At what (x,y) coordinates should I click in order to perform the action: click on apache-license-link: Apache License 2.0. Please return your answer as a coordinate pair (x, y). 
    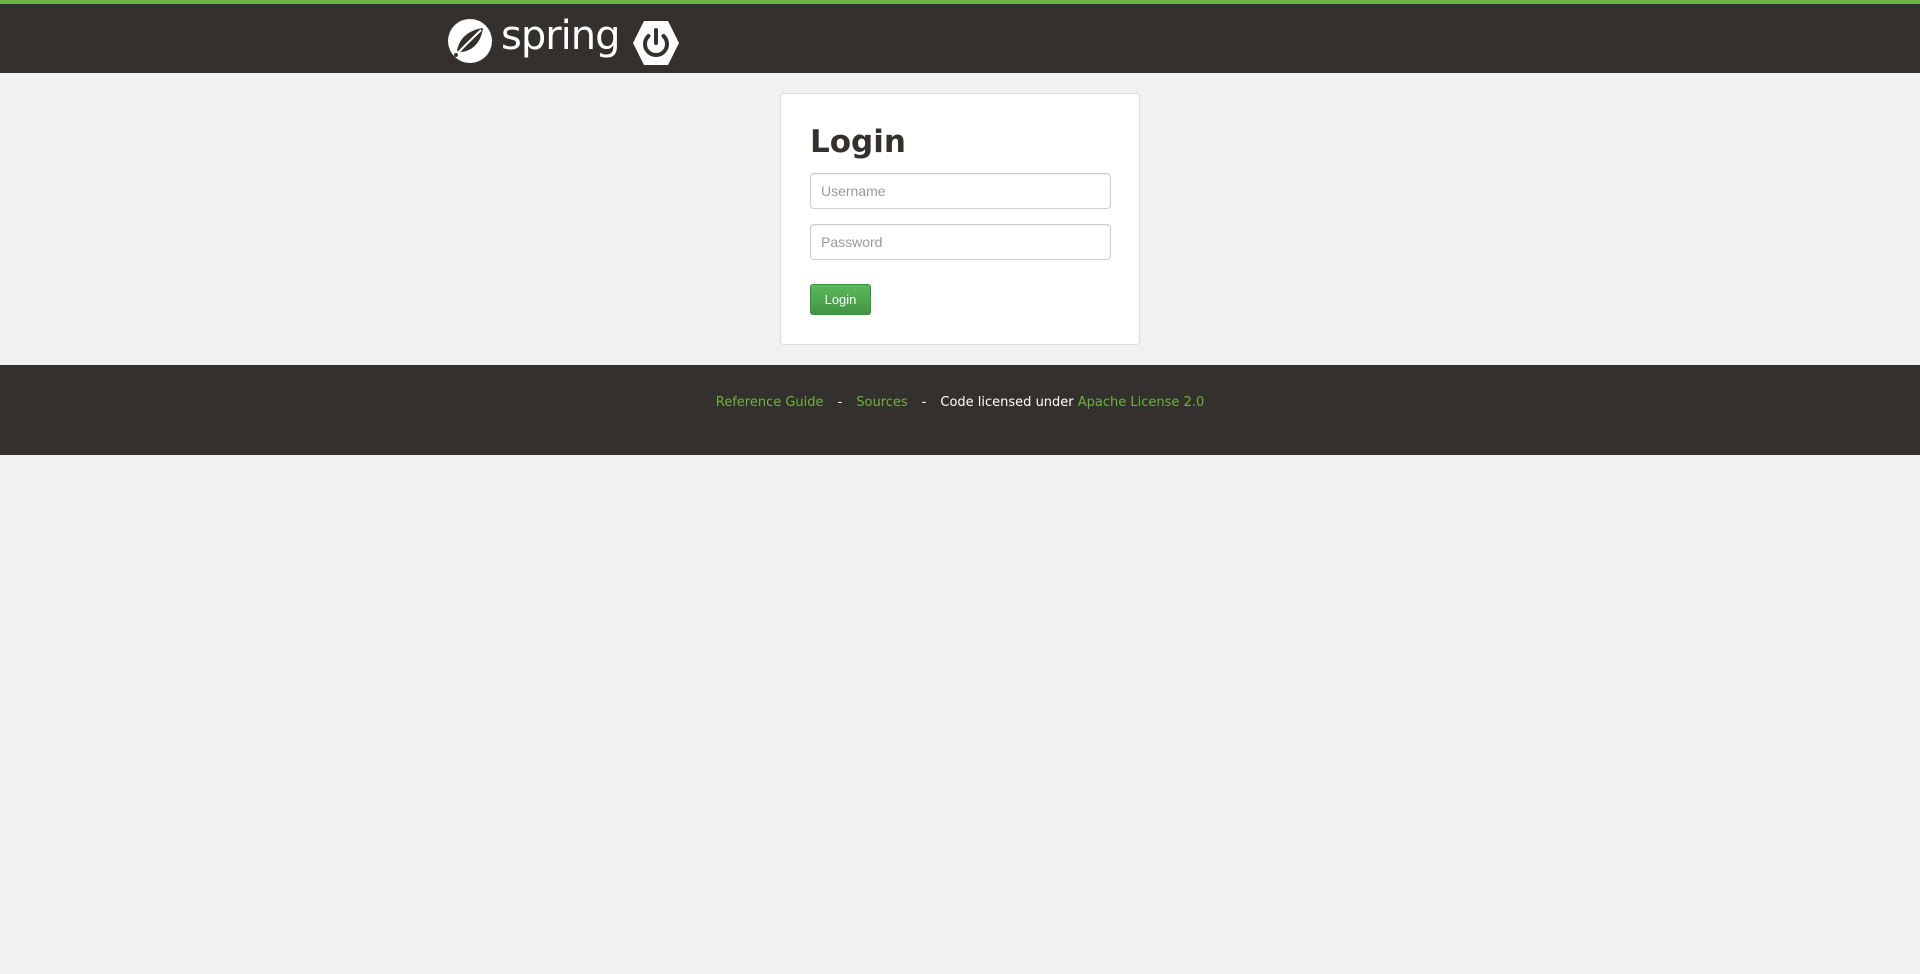
    Looking at the image, I should click on (1141, 402).